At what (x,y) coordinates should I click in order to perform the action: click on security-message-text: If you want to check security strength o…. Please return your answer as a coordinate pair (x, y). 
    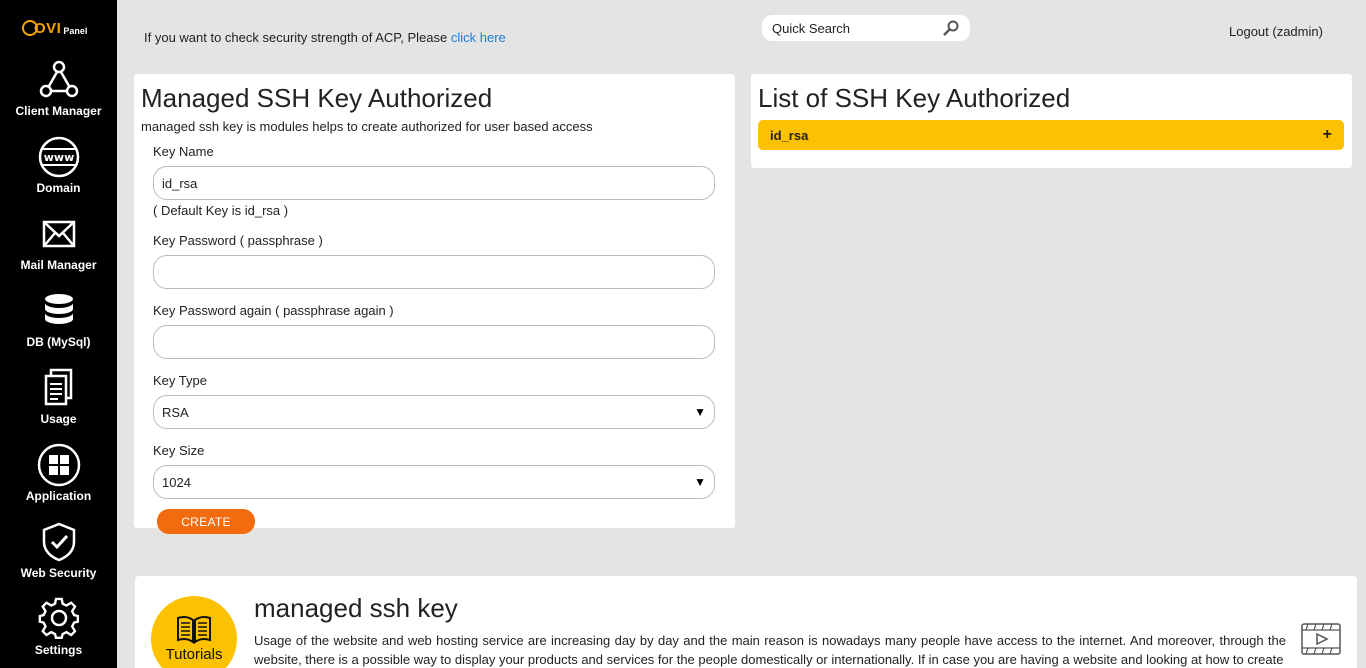
    Looking at the image, I should click on (297, 37).